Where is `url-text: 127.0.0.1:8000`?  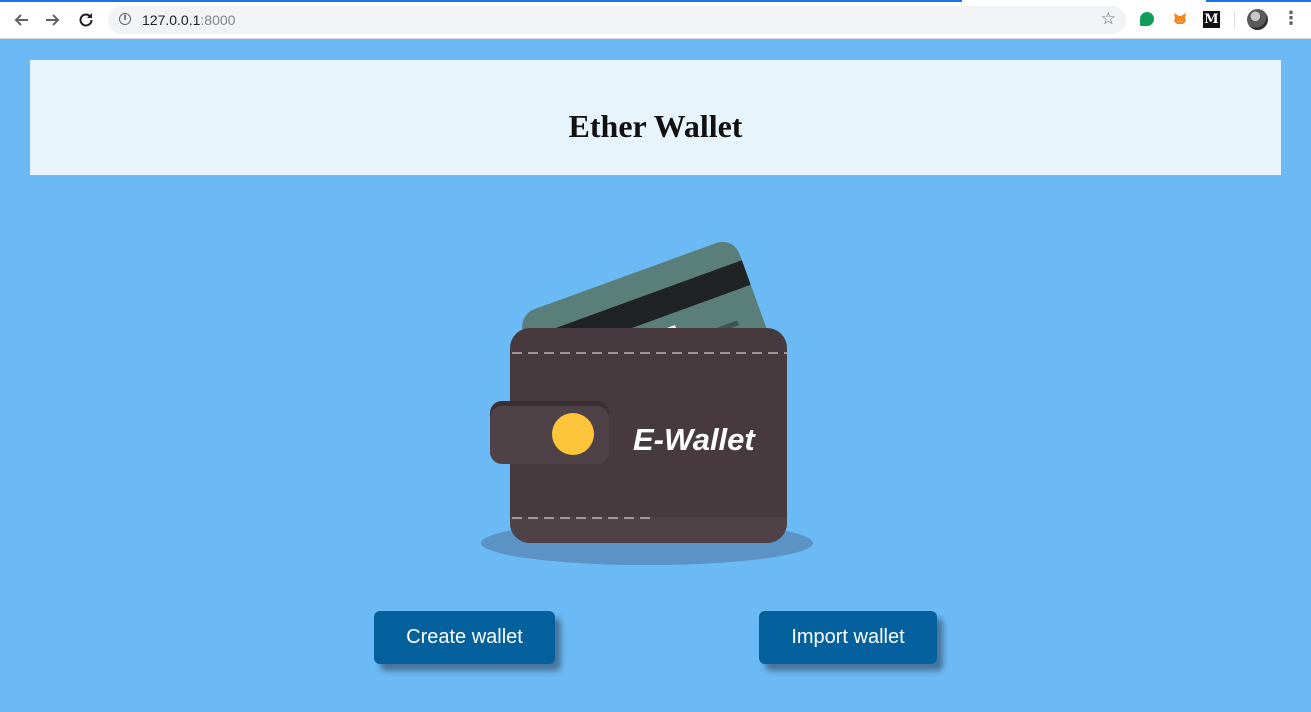
url-text: 127.0.0.1:8000 is located at coordinates (188, 20).